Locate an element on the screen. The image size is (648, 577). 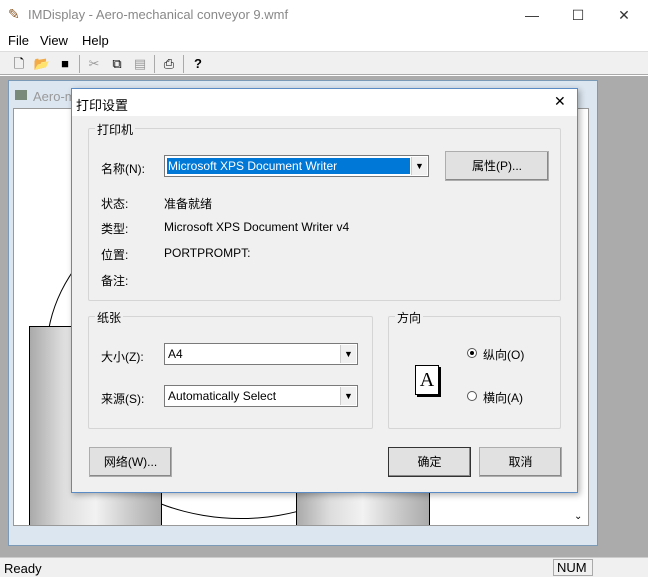
menu-file: File is located at coordinates (18, 40).